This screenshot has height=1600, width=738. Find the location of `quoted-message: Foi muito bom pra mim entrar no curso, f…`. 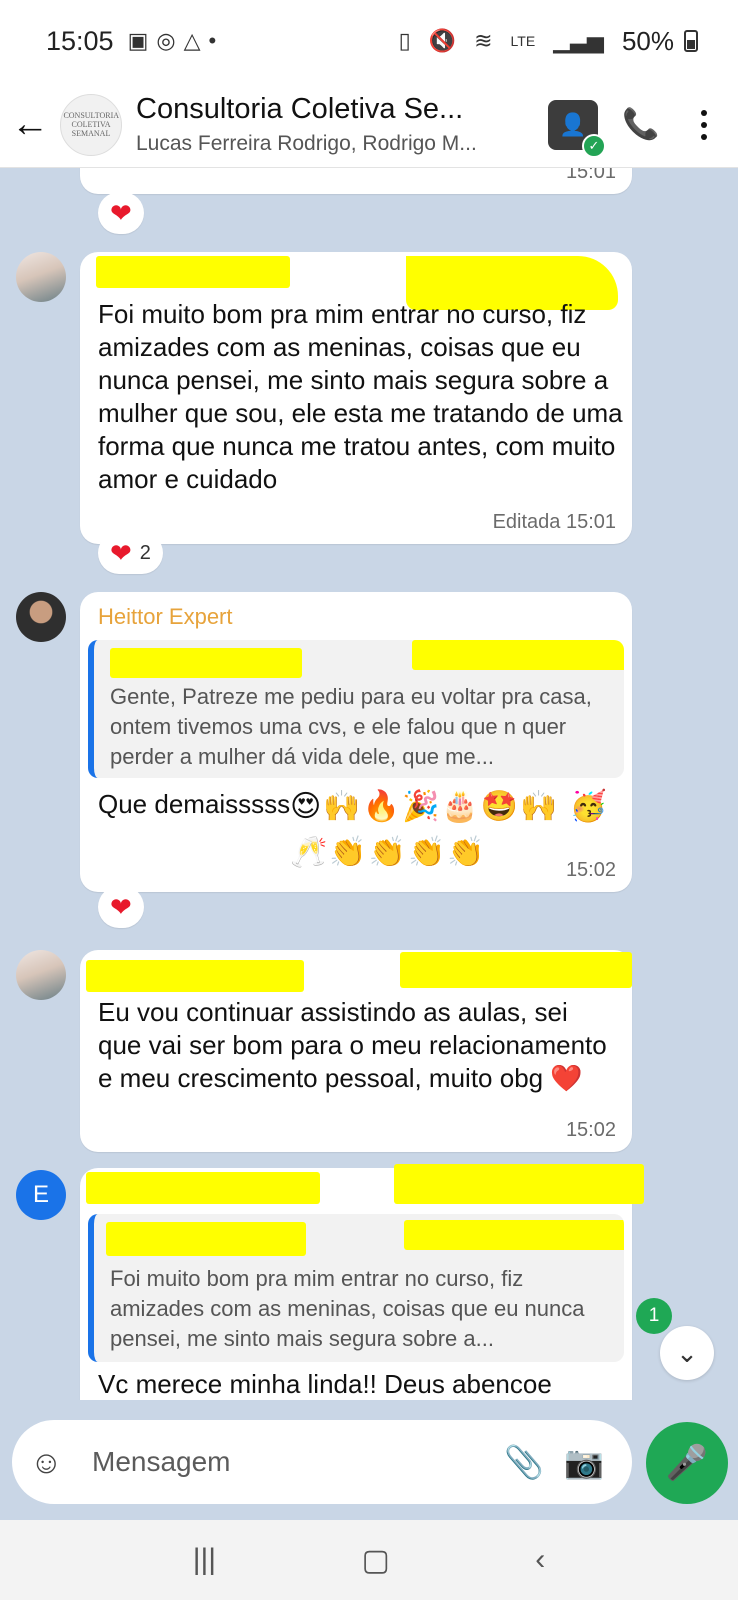

quoted-message: Foi muito bom pra mim entrar no curso, f… is located at coordinates (356, 1288).